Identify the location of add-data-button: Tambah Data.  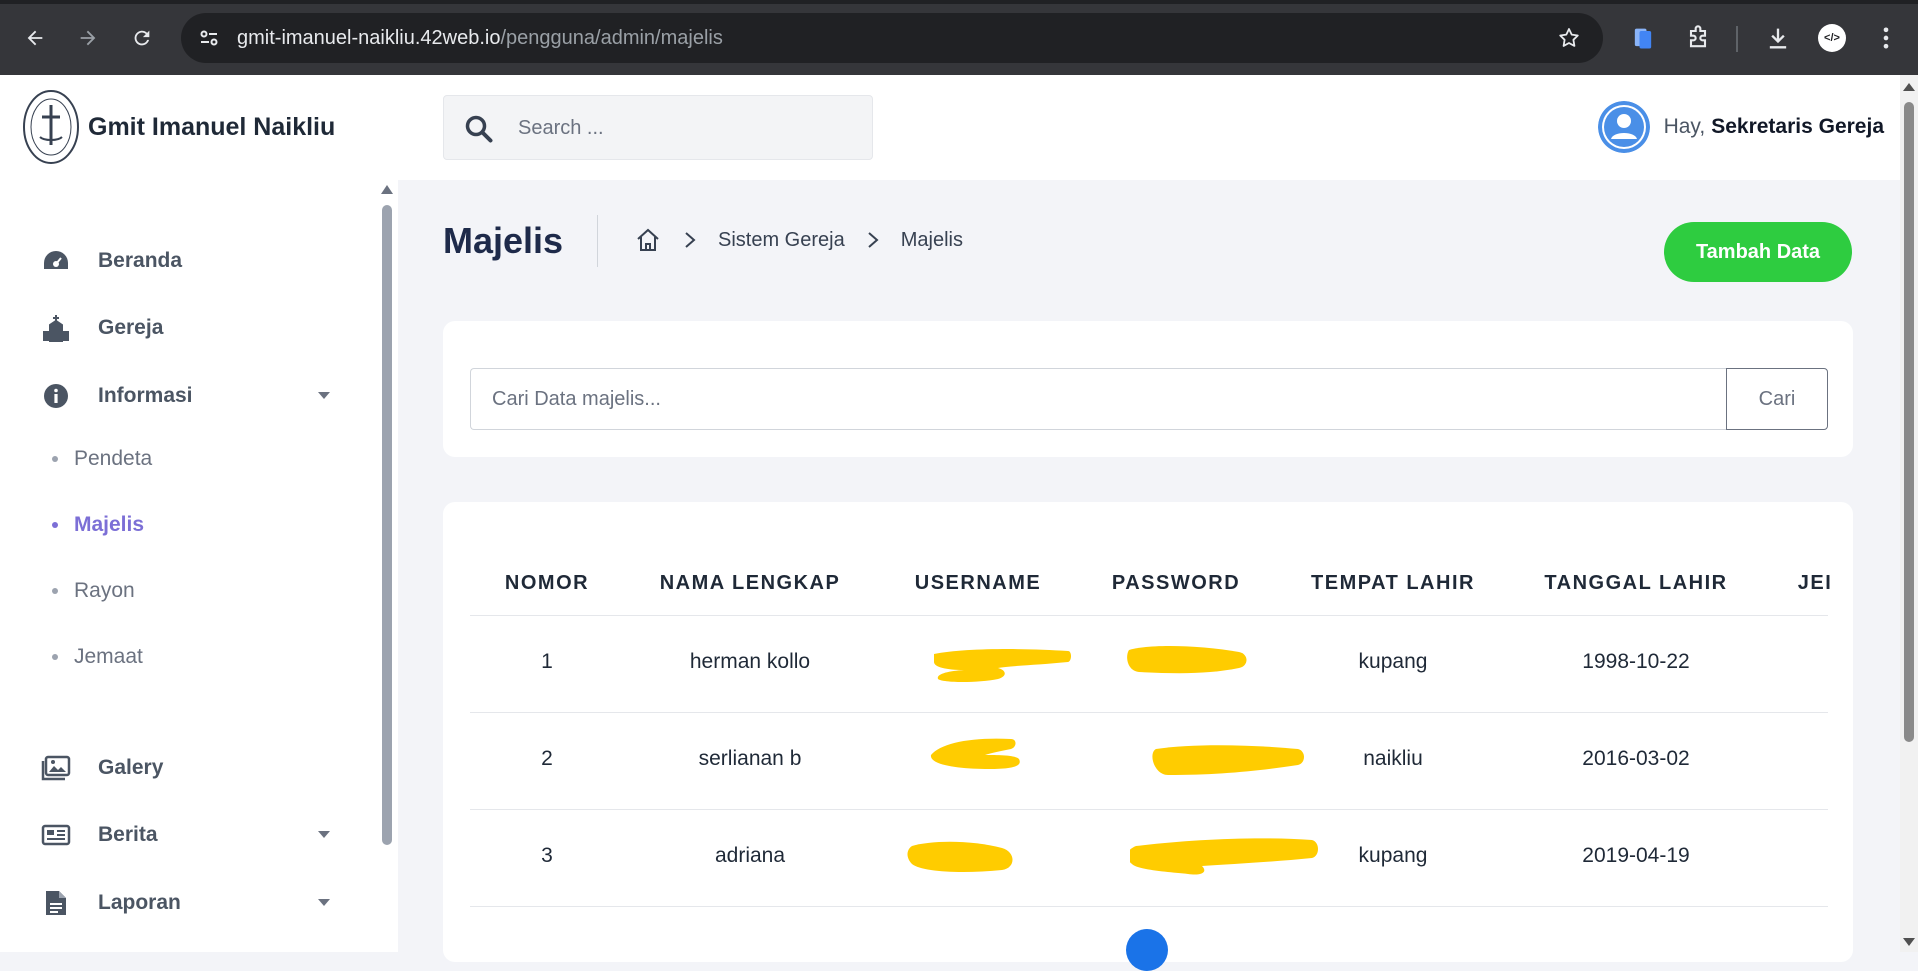
(1758, 252).